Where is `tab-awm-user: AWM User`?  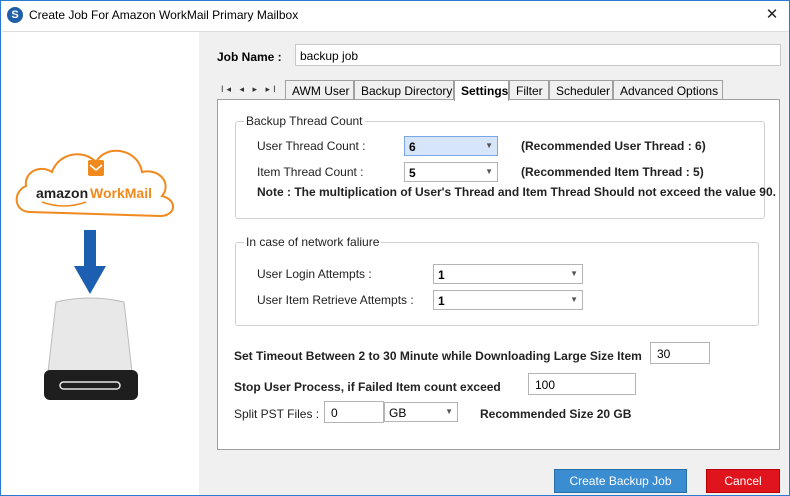 tab-awm-user: AWM User is located at coordinates (319, 90).